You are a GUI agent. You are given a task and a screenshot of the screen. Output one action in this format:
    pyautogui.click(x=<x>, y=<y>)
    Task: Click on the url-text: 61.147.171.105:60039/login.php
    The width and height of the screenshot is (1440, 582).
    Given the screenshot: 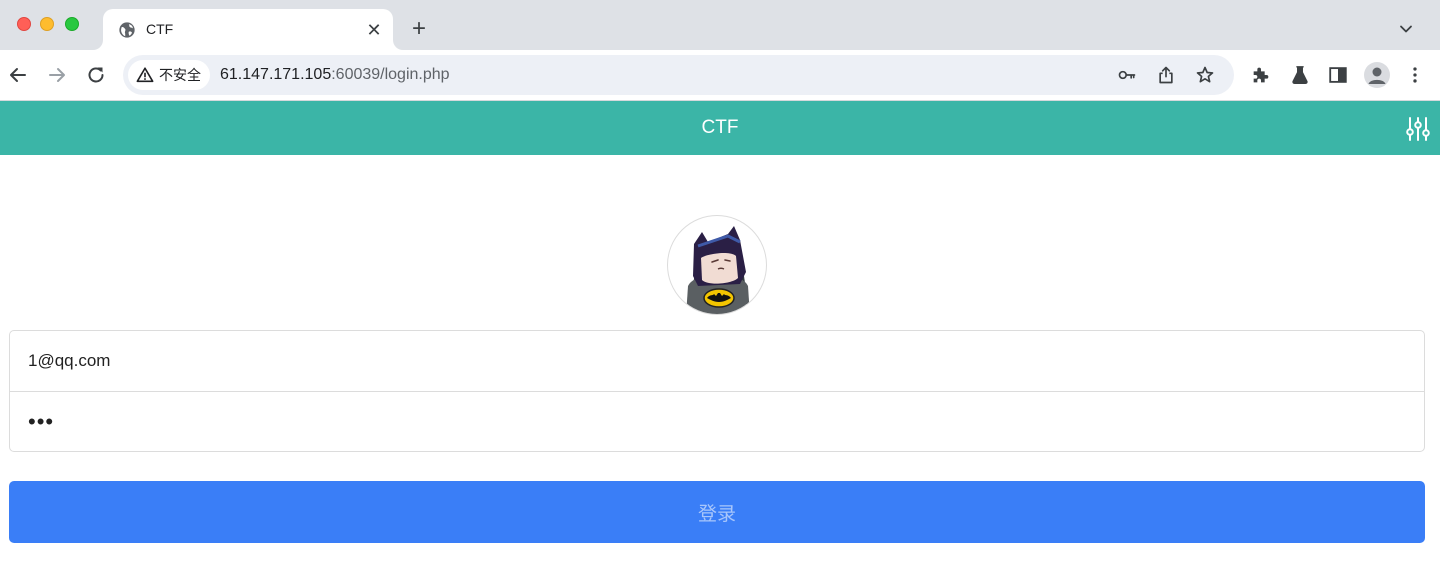 What is the action you would take?
    pyautogui.click(x=335, y=75)
    